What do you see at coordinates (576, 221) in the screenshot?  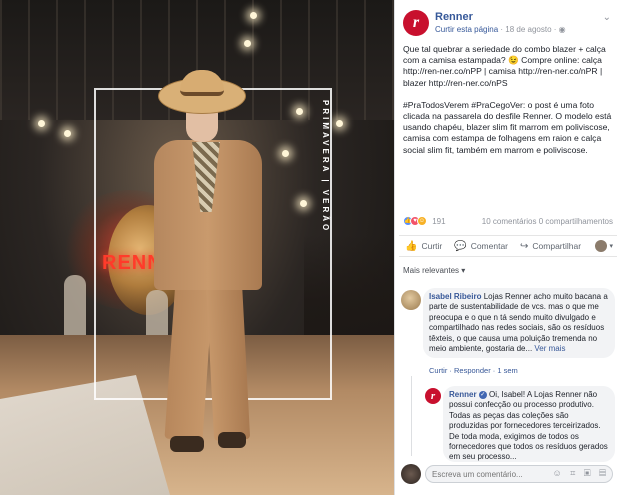 I see `share-count: 0 compartilhamentos` at bounding box center [576, 221].